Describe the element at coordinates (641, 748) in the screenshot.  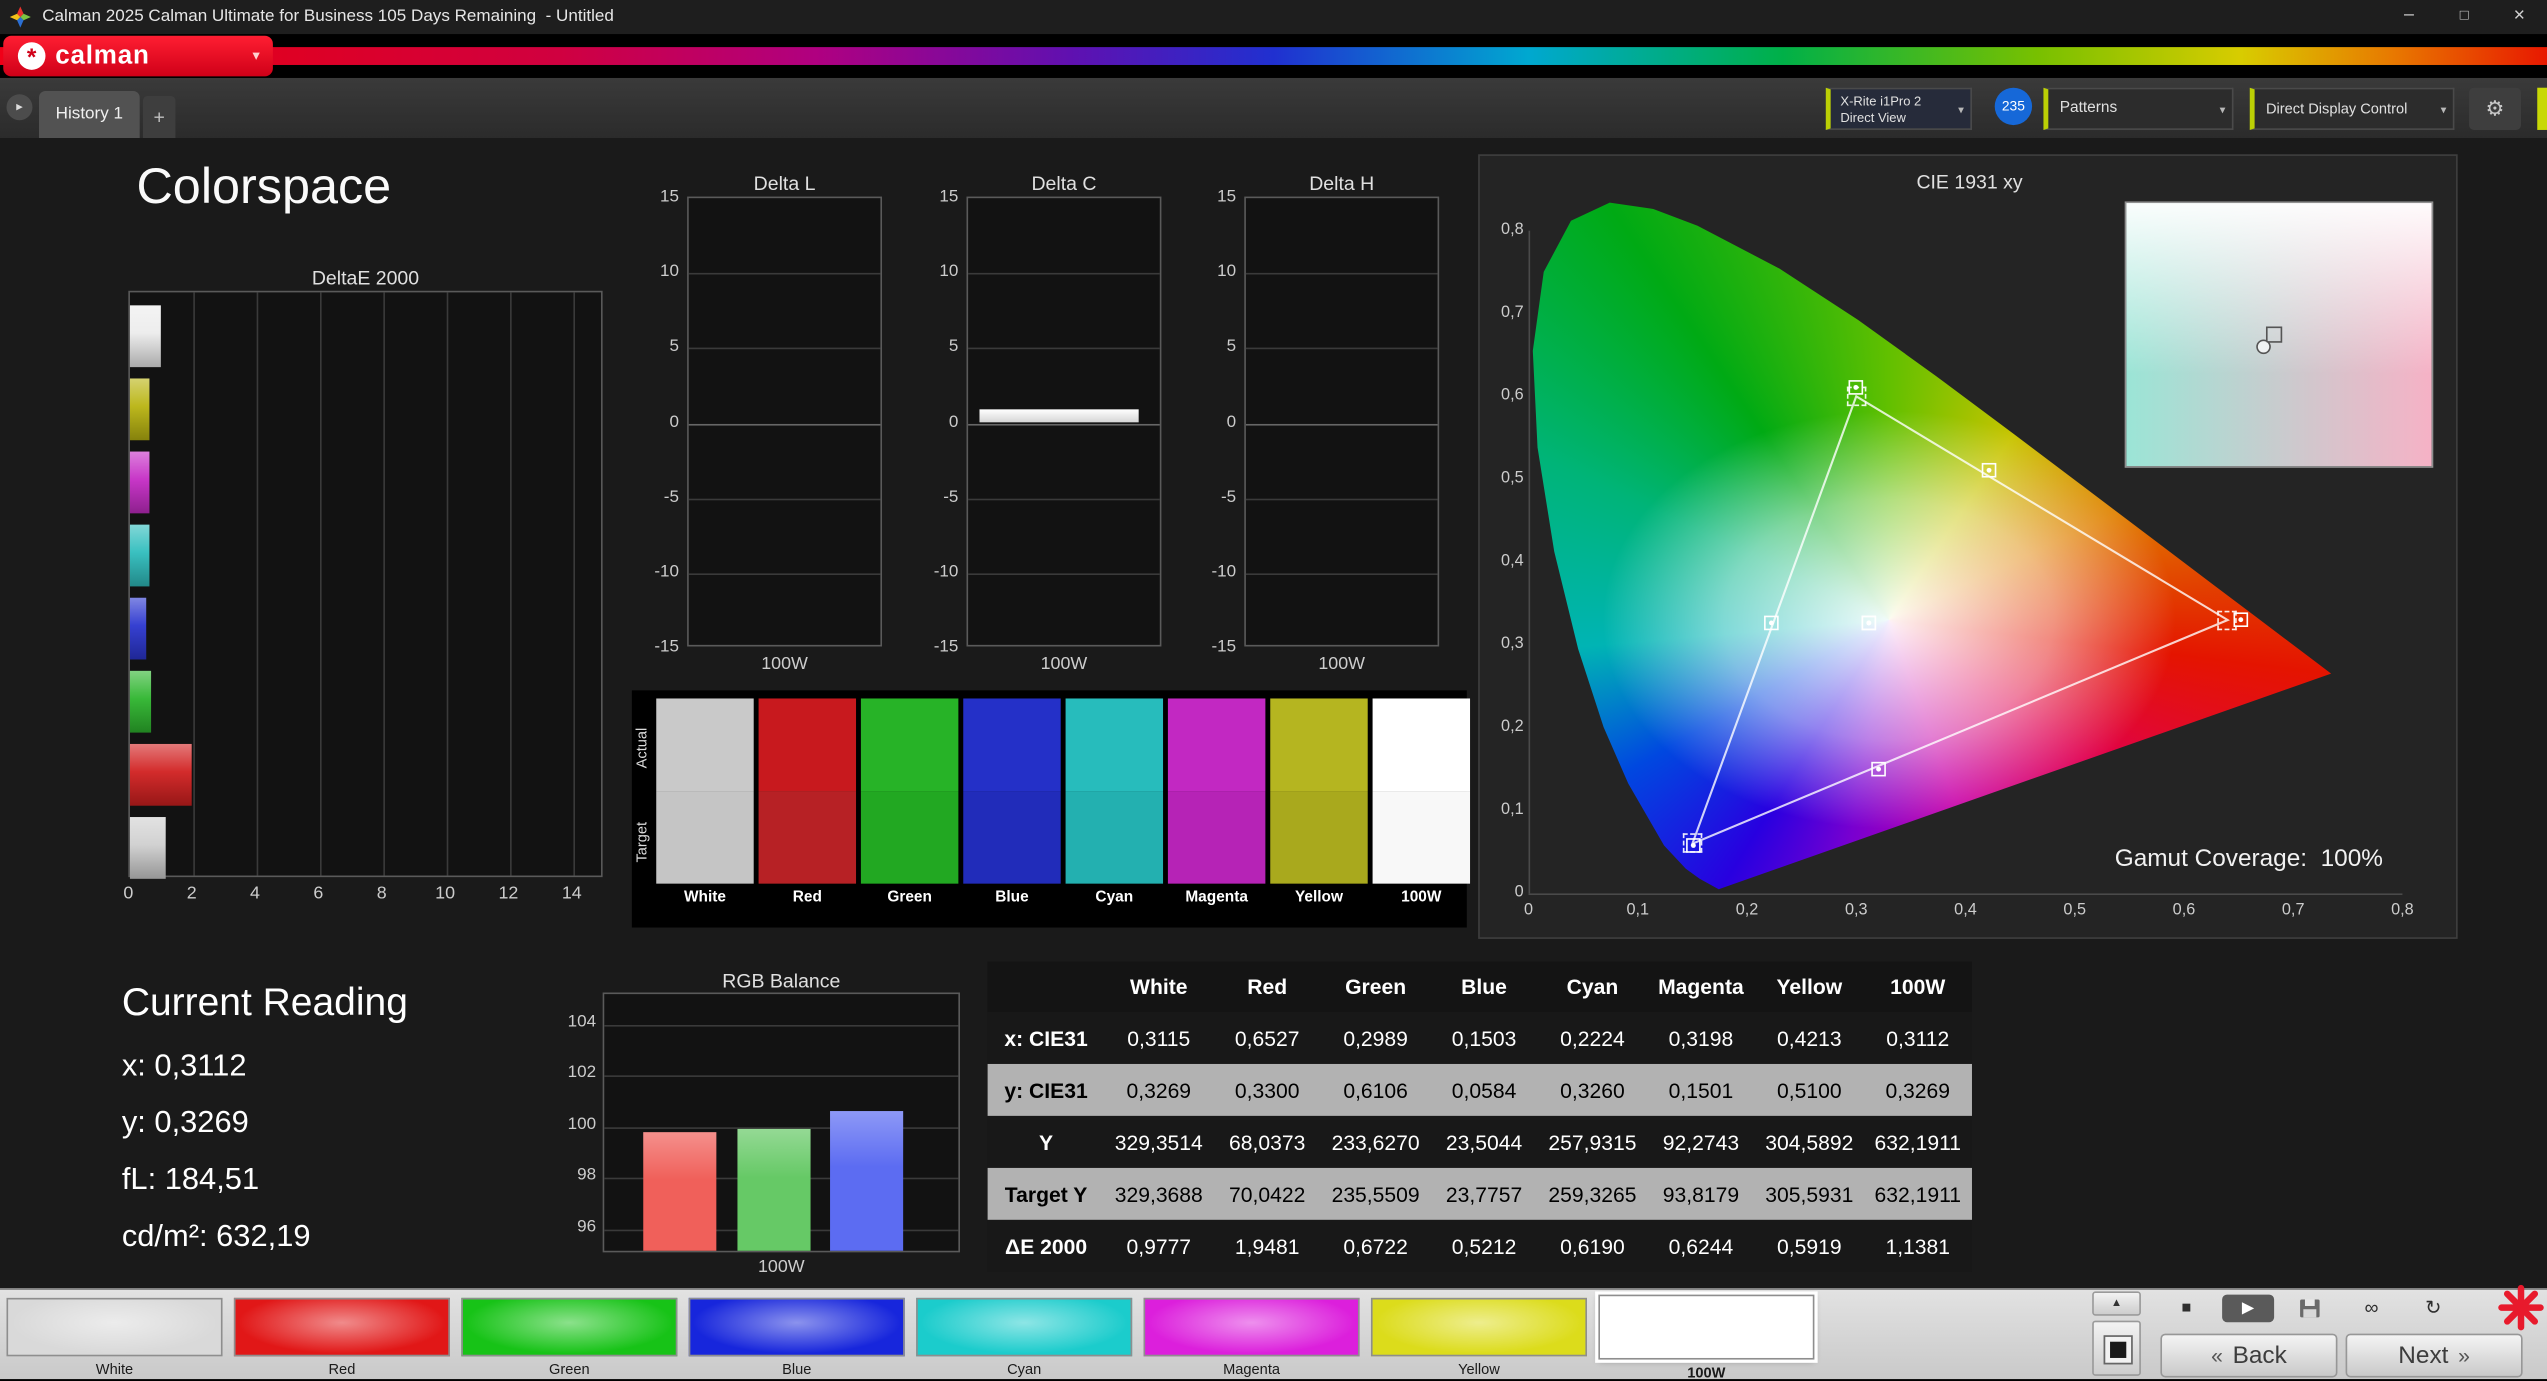
I see `actual-row-label: Actual` at that location.